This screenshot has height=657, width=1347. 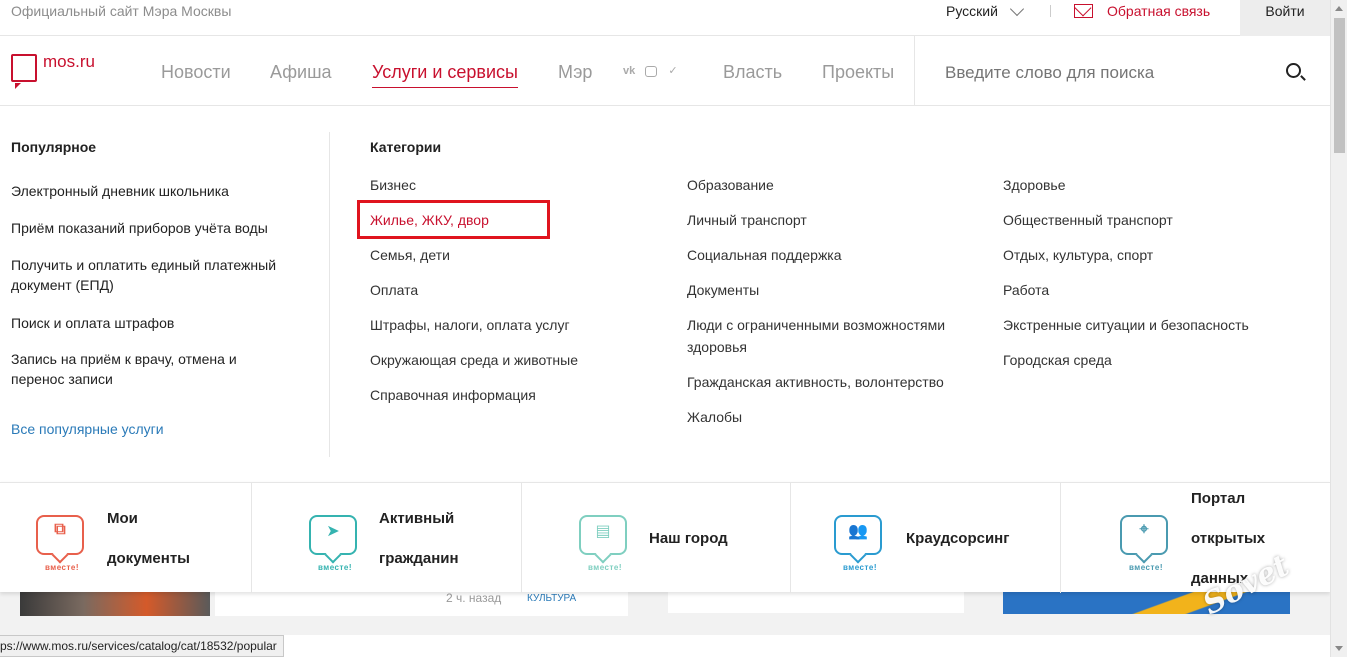 I want to click on highlight-box, so click(x=453, y=219).